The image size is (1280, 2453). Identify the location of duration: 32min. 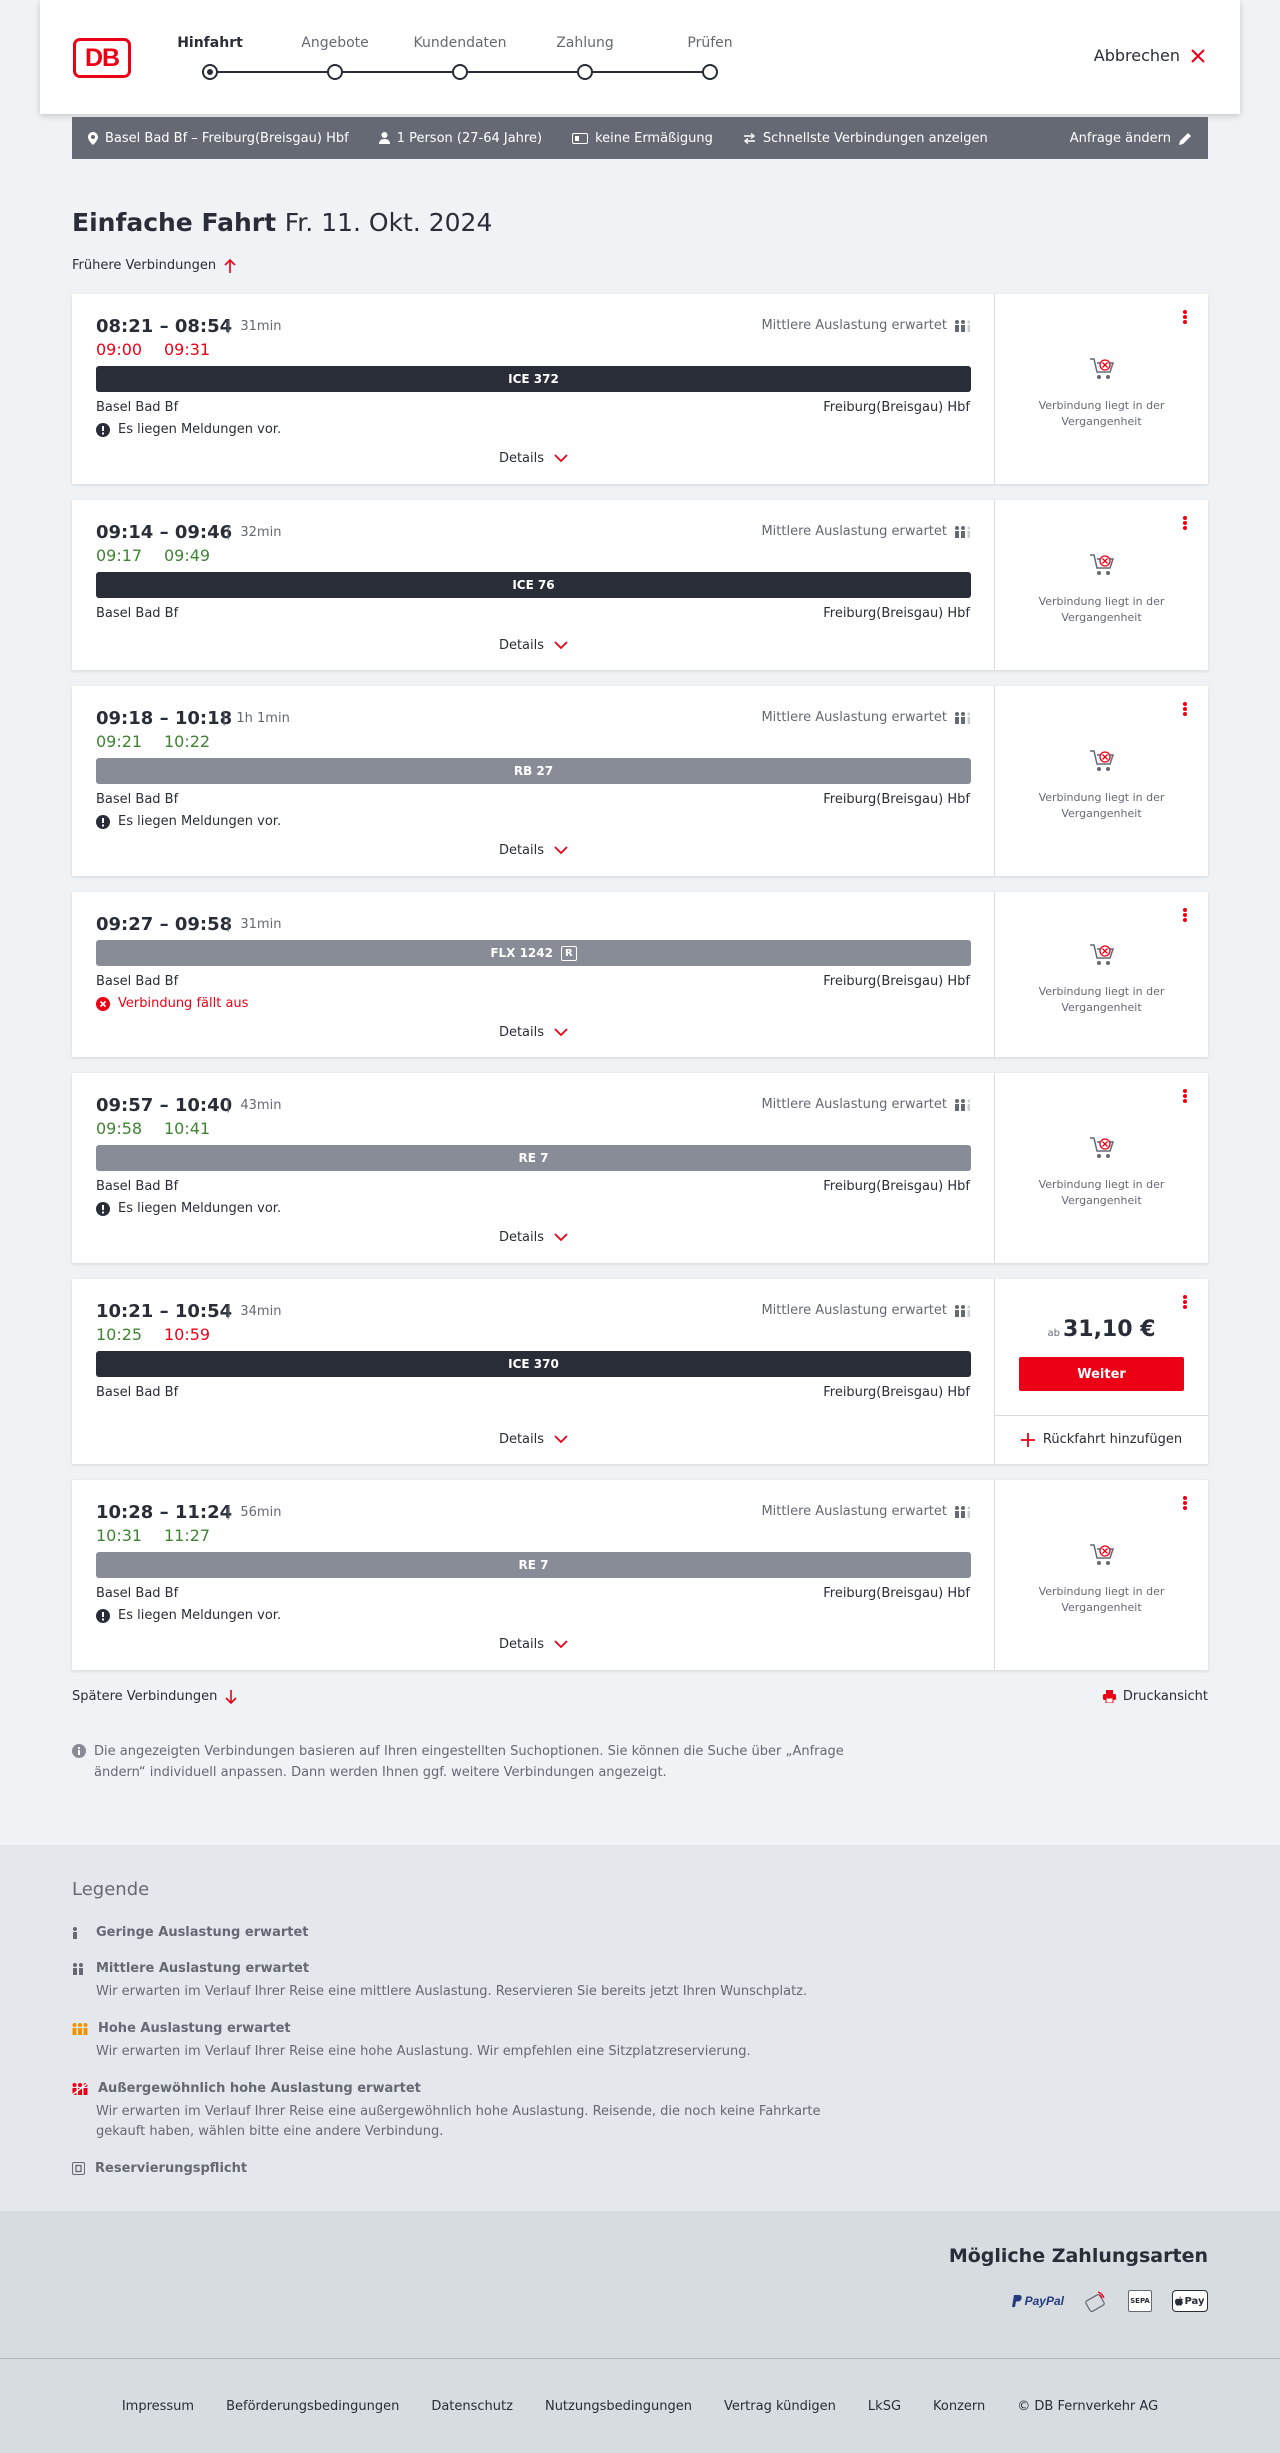
(253, 532).